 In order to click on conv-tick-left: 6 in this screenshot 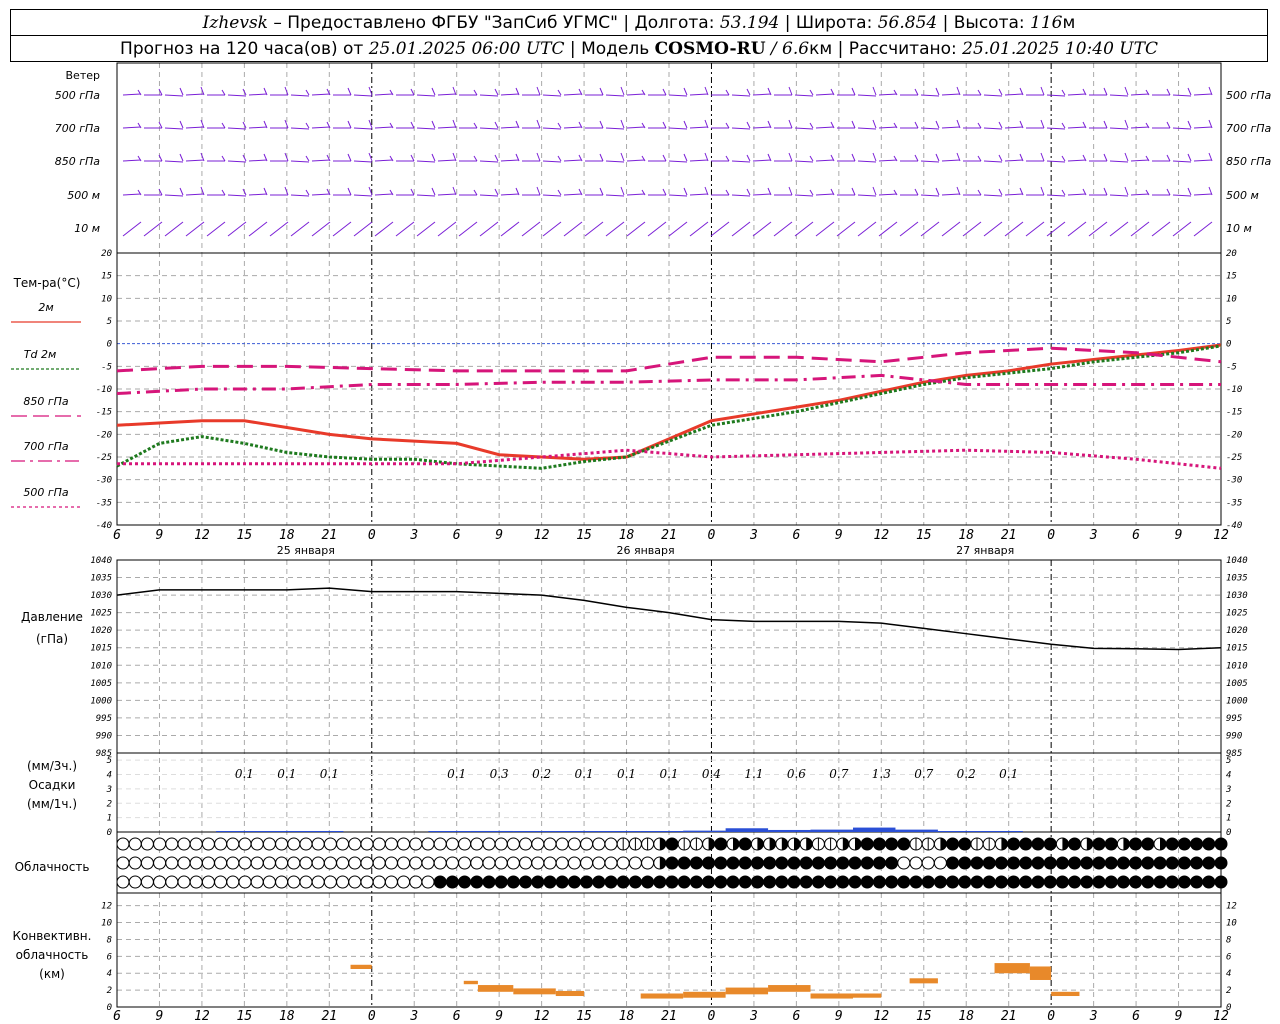, I will do `click(109, 957)`.